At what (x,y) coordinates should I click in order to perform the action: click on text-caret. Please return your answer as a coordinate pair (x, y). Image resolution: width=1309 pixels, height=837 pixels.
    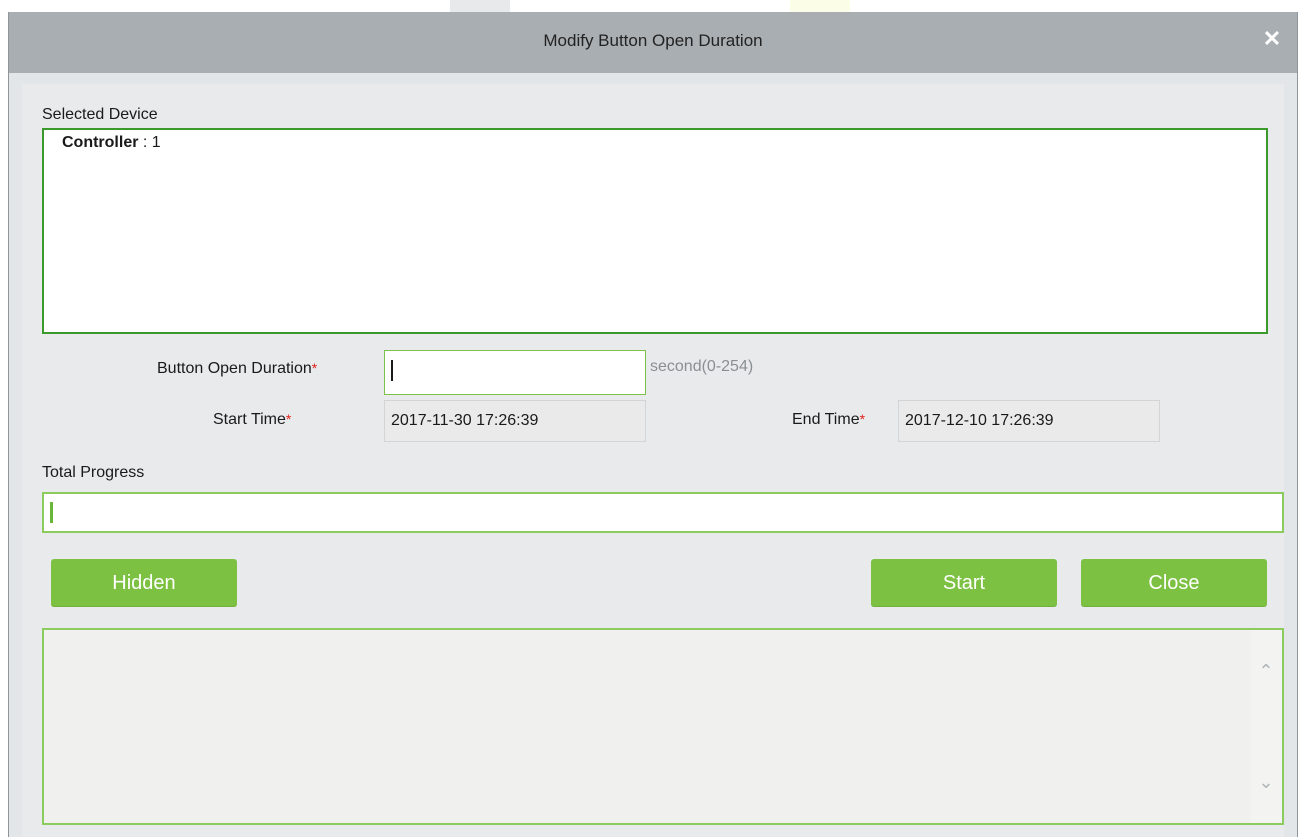
    Looking at the image, I should click on (392, 370).